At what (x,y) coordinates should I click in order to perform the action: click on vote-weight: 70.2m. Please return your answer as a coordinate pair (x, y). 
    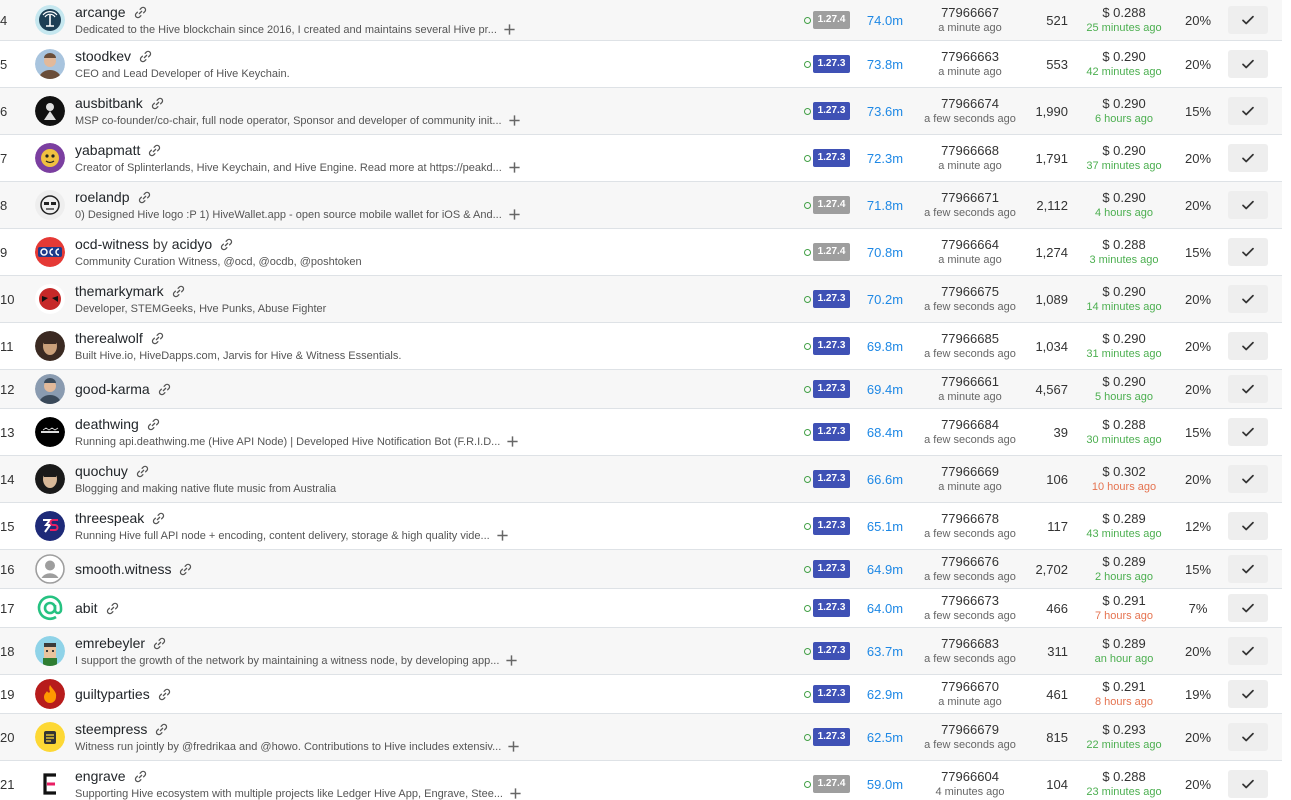
    Looking at the image, I should click on (885, 299).